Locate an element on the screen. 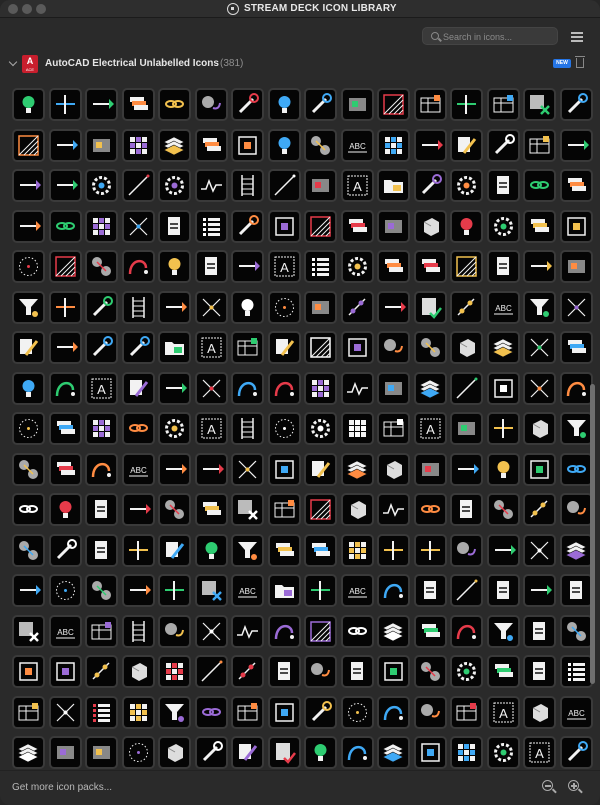  trash-icon is located at coordinates (580, 62).